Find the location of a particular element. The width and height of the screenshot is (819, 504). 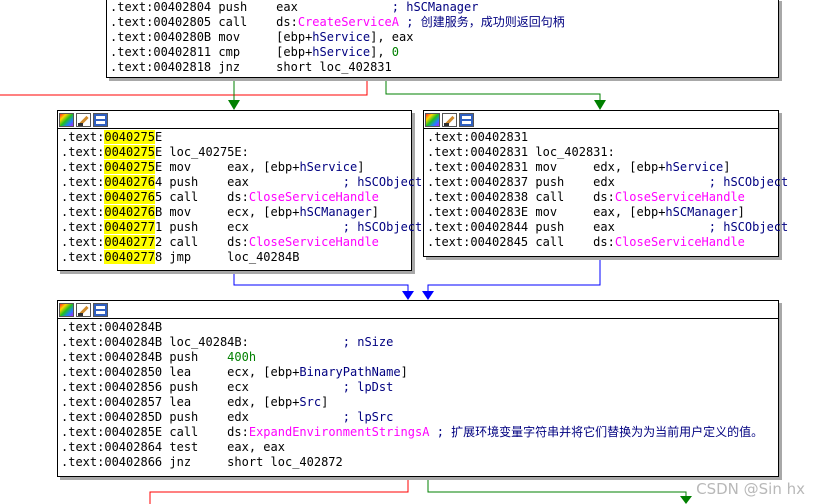

asm-line: .text:00402831 loc_402831: is located at coordinates (602, 152).